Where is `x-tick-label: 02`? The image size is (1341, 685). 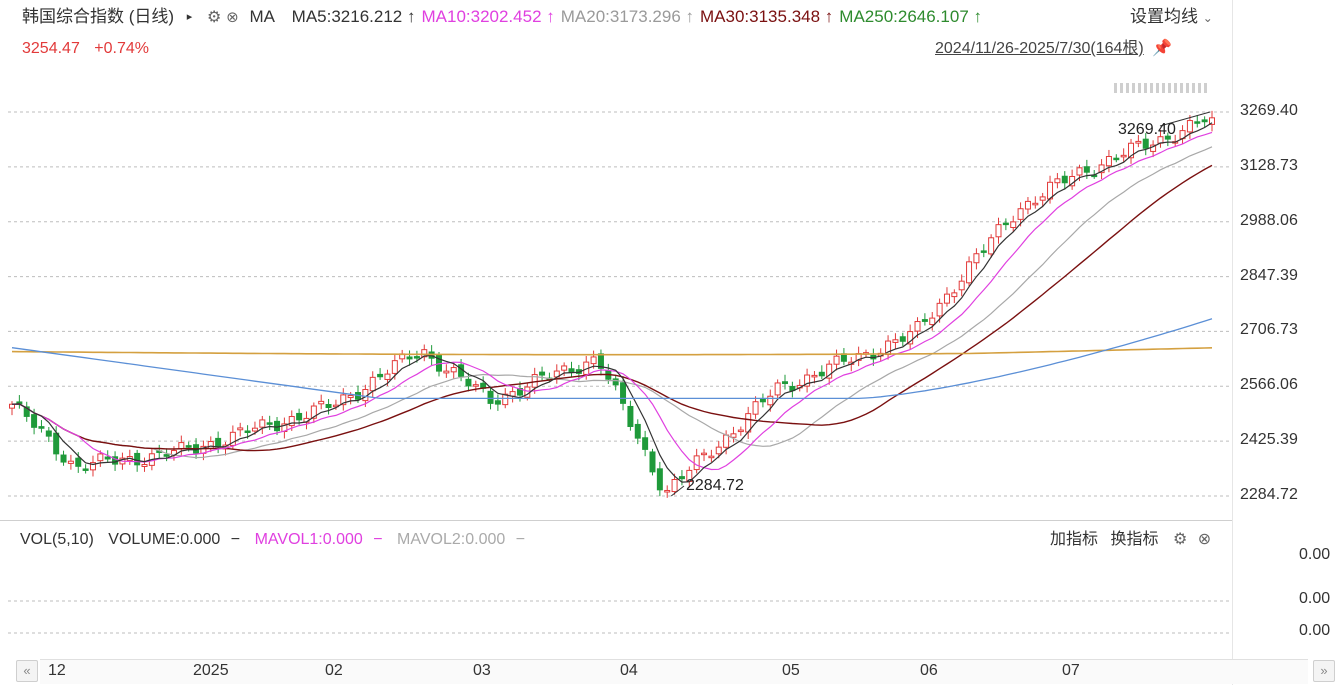 x-tick-label: 02 is located at coordinates (334, 670).